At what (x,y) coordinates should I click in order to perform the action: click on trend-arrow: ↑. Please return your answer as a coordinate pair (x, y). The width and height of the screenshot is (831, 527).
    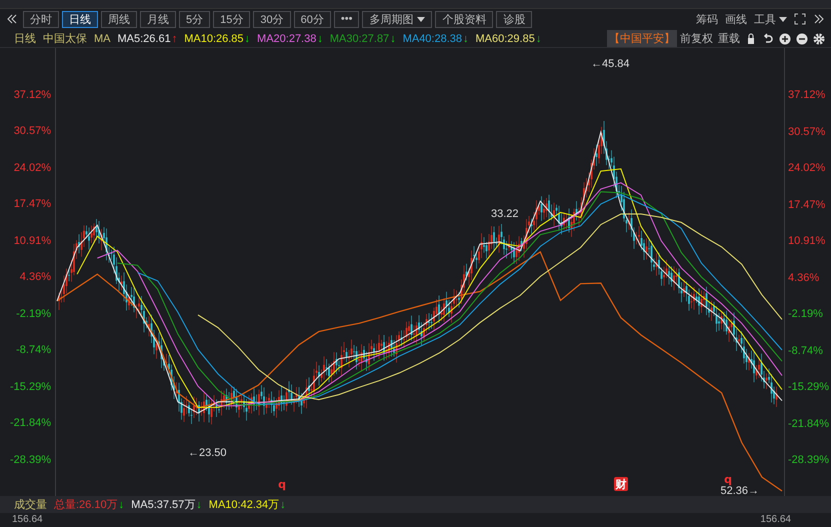
    Looking at the image, I should click on (175, 38).